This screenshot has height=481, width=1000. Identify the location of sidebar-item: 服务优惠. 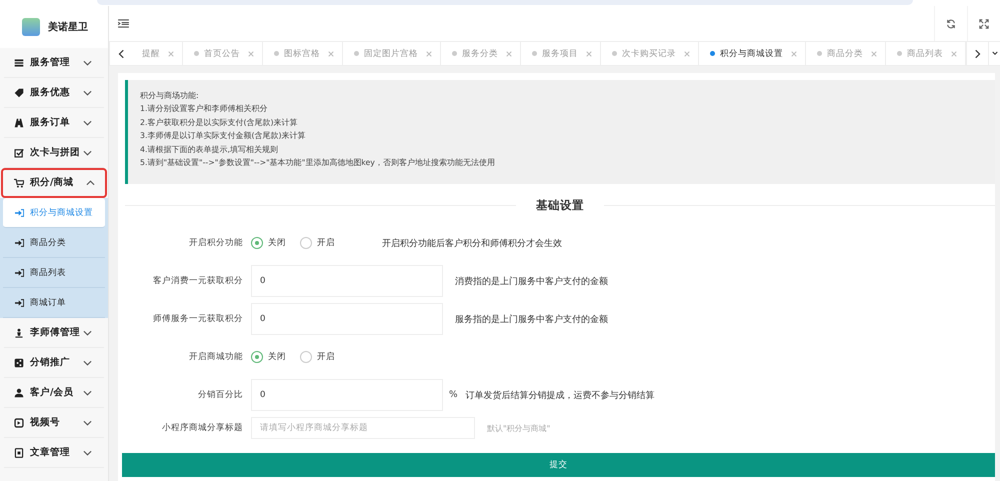
(54, 93).